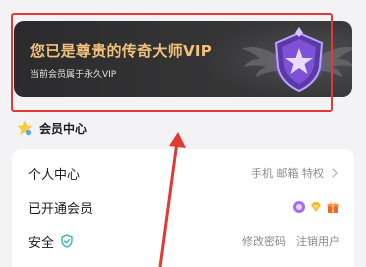 The width and height of the screenshot is (366, 267). Describe the element at coordinates (318, 241) in the screenshot. I see `delete-account-link: 注销用户` at that location.